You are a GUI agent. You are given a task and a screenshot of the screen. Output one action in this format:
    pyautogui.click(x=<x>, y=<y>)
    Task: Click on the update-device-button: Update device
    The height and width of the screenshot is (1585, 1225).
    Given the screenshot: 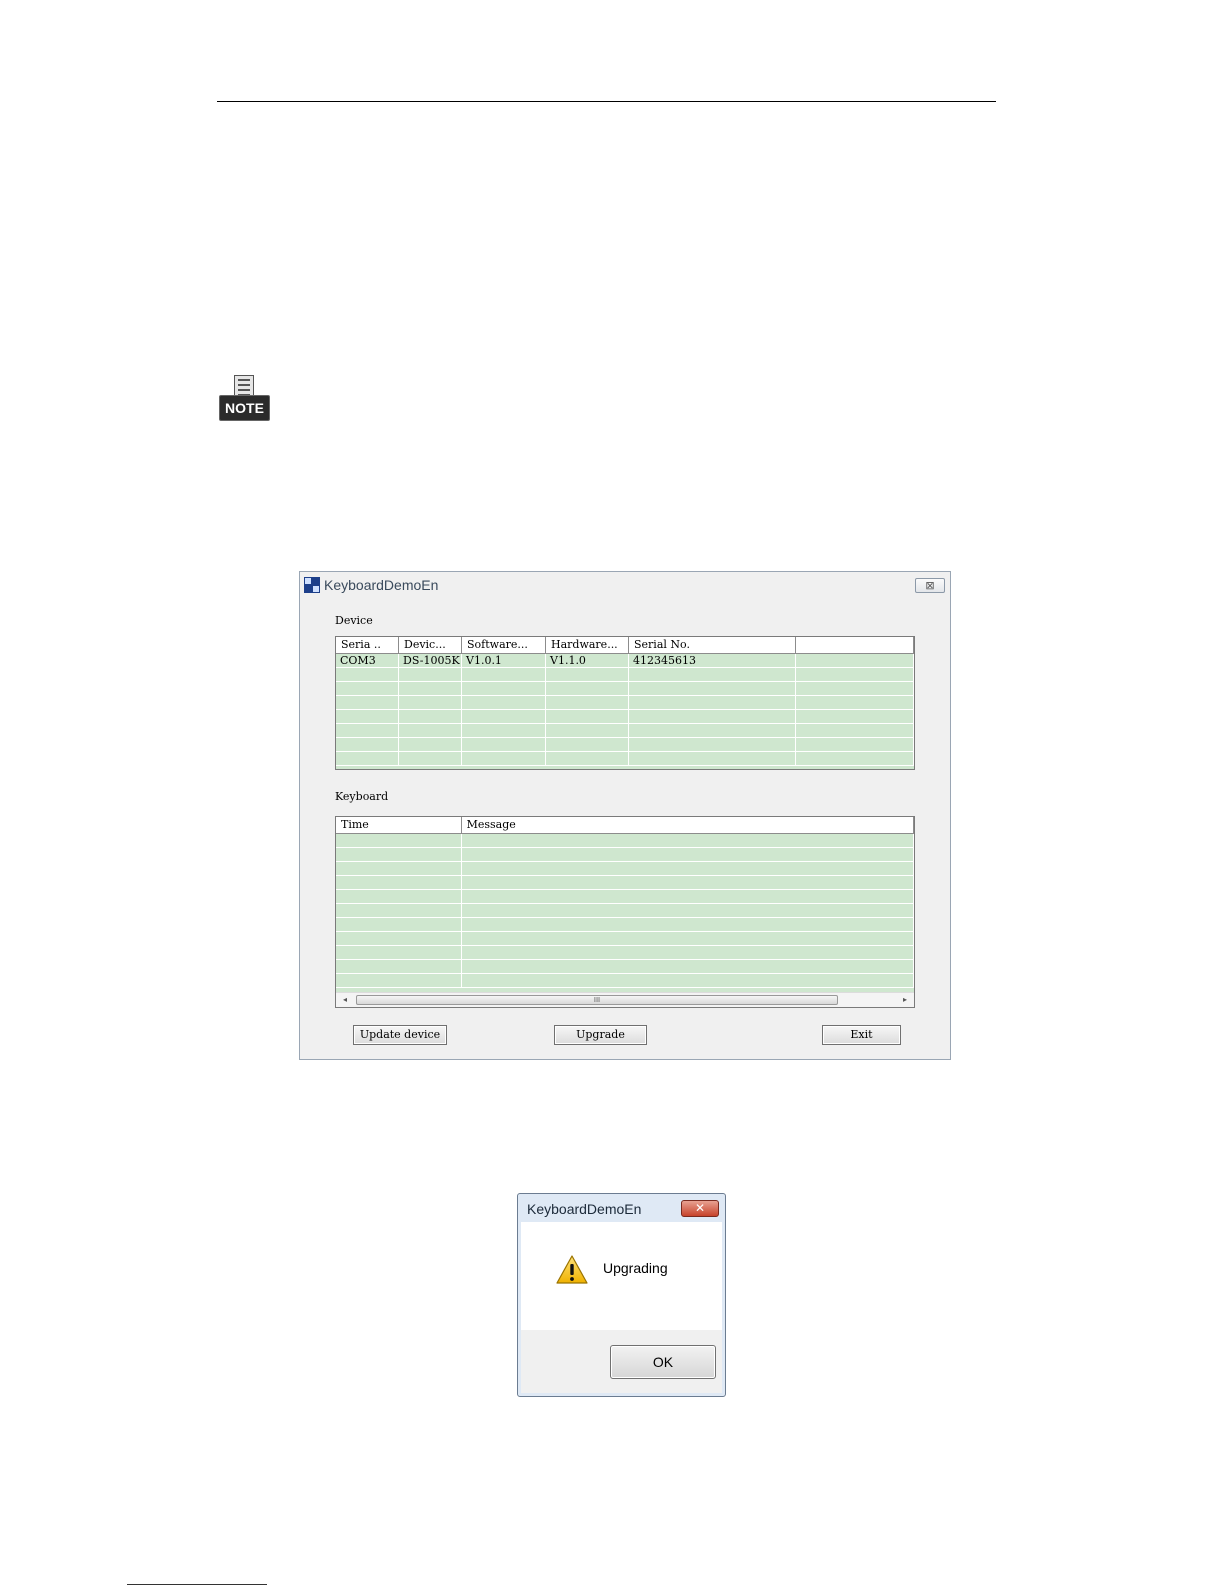 What is the action you would take?
    pyautogui.click(x=400, y=1035)
    